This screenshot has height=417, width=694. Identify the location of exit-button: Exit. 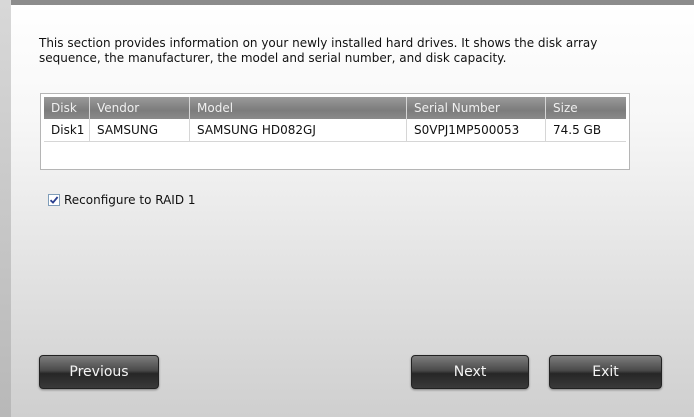
(605, 372).